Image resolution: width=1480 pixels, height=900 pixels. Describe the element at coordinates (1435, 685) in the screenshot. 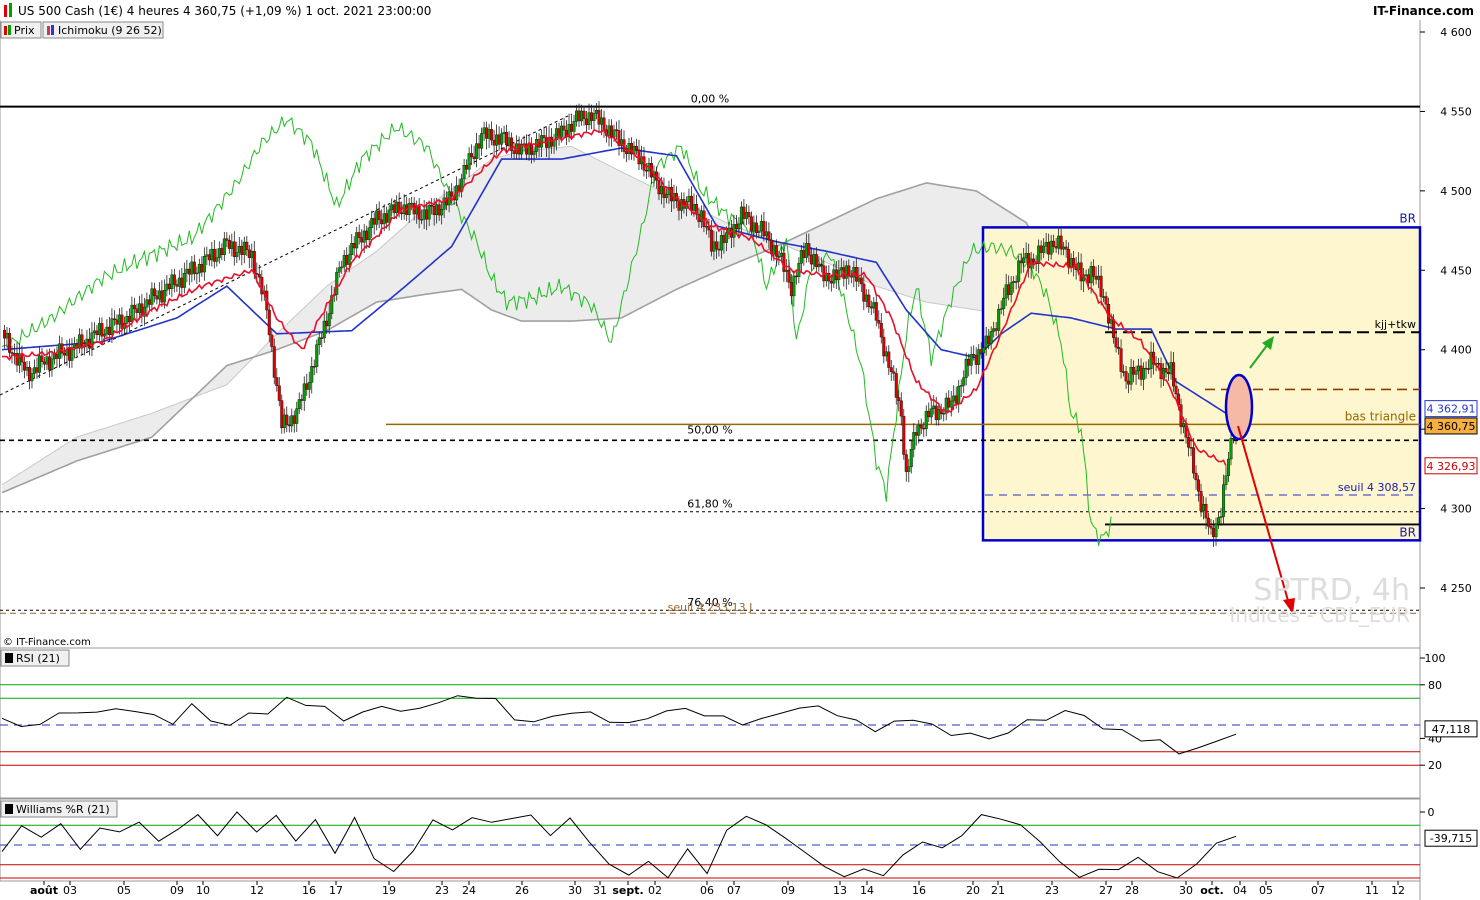

I see `rsi-tick-label: 80` at that location.